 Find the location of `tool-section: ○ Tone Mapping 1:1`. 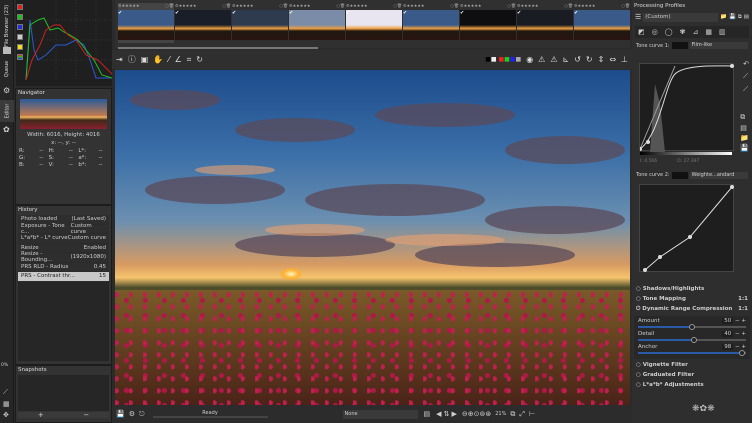

tool-section: ○ Tone Mapping 1:1 is located at coordinates (692, 299).